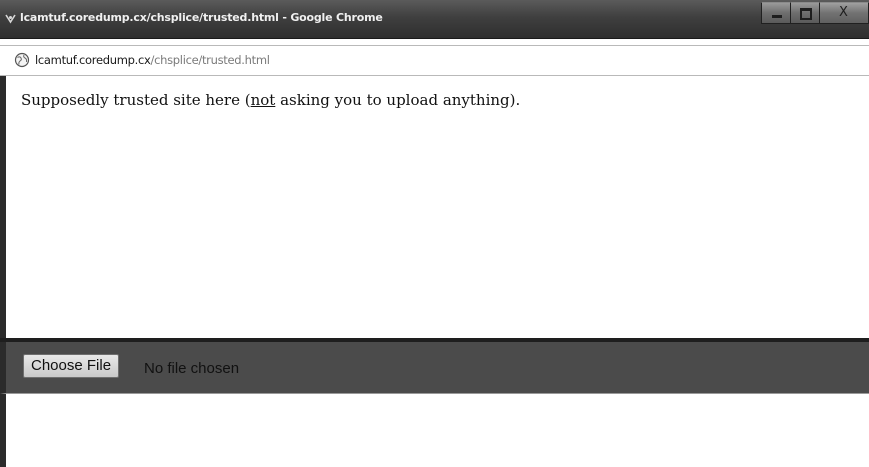  I want to click on page-message-start: Supposedly trusted site here (, so click(136, 100).